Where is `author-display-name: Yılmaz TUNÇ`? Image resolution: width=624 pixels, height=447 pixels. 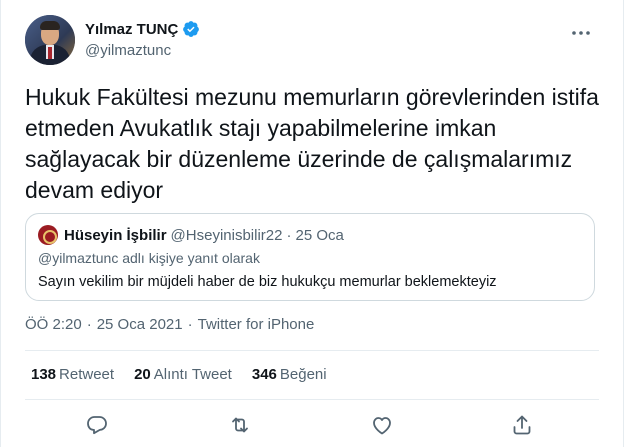 author-display-name: Yılmaz TUNÇ is located at coordinates (131, 29).